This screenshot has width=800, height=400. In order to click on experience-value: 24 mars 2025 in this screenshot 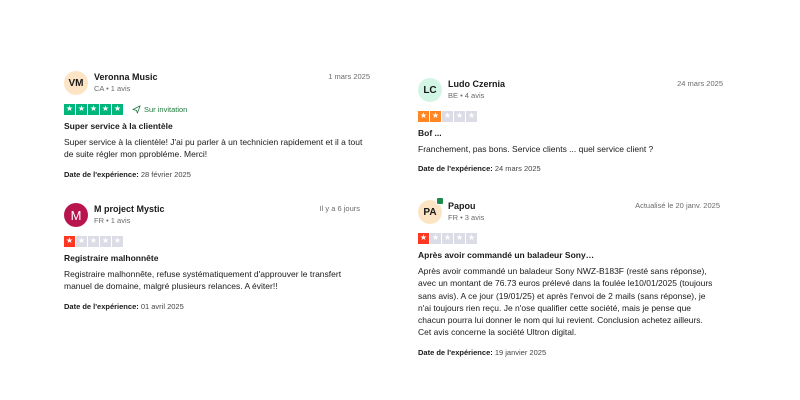, I will do `click(517, 169)`.